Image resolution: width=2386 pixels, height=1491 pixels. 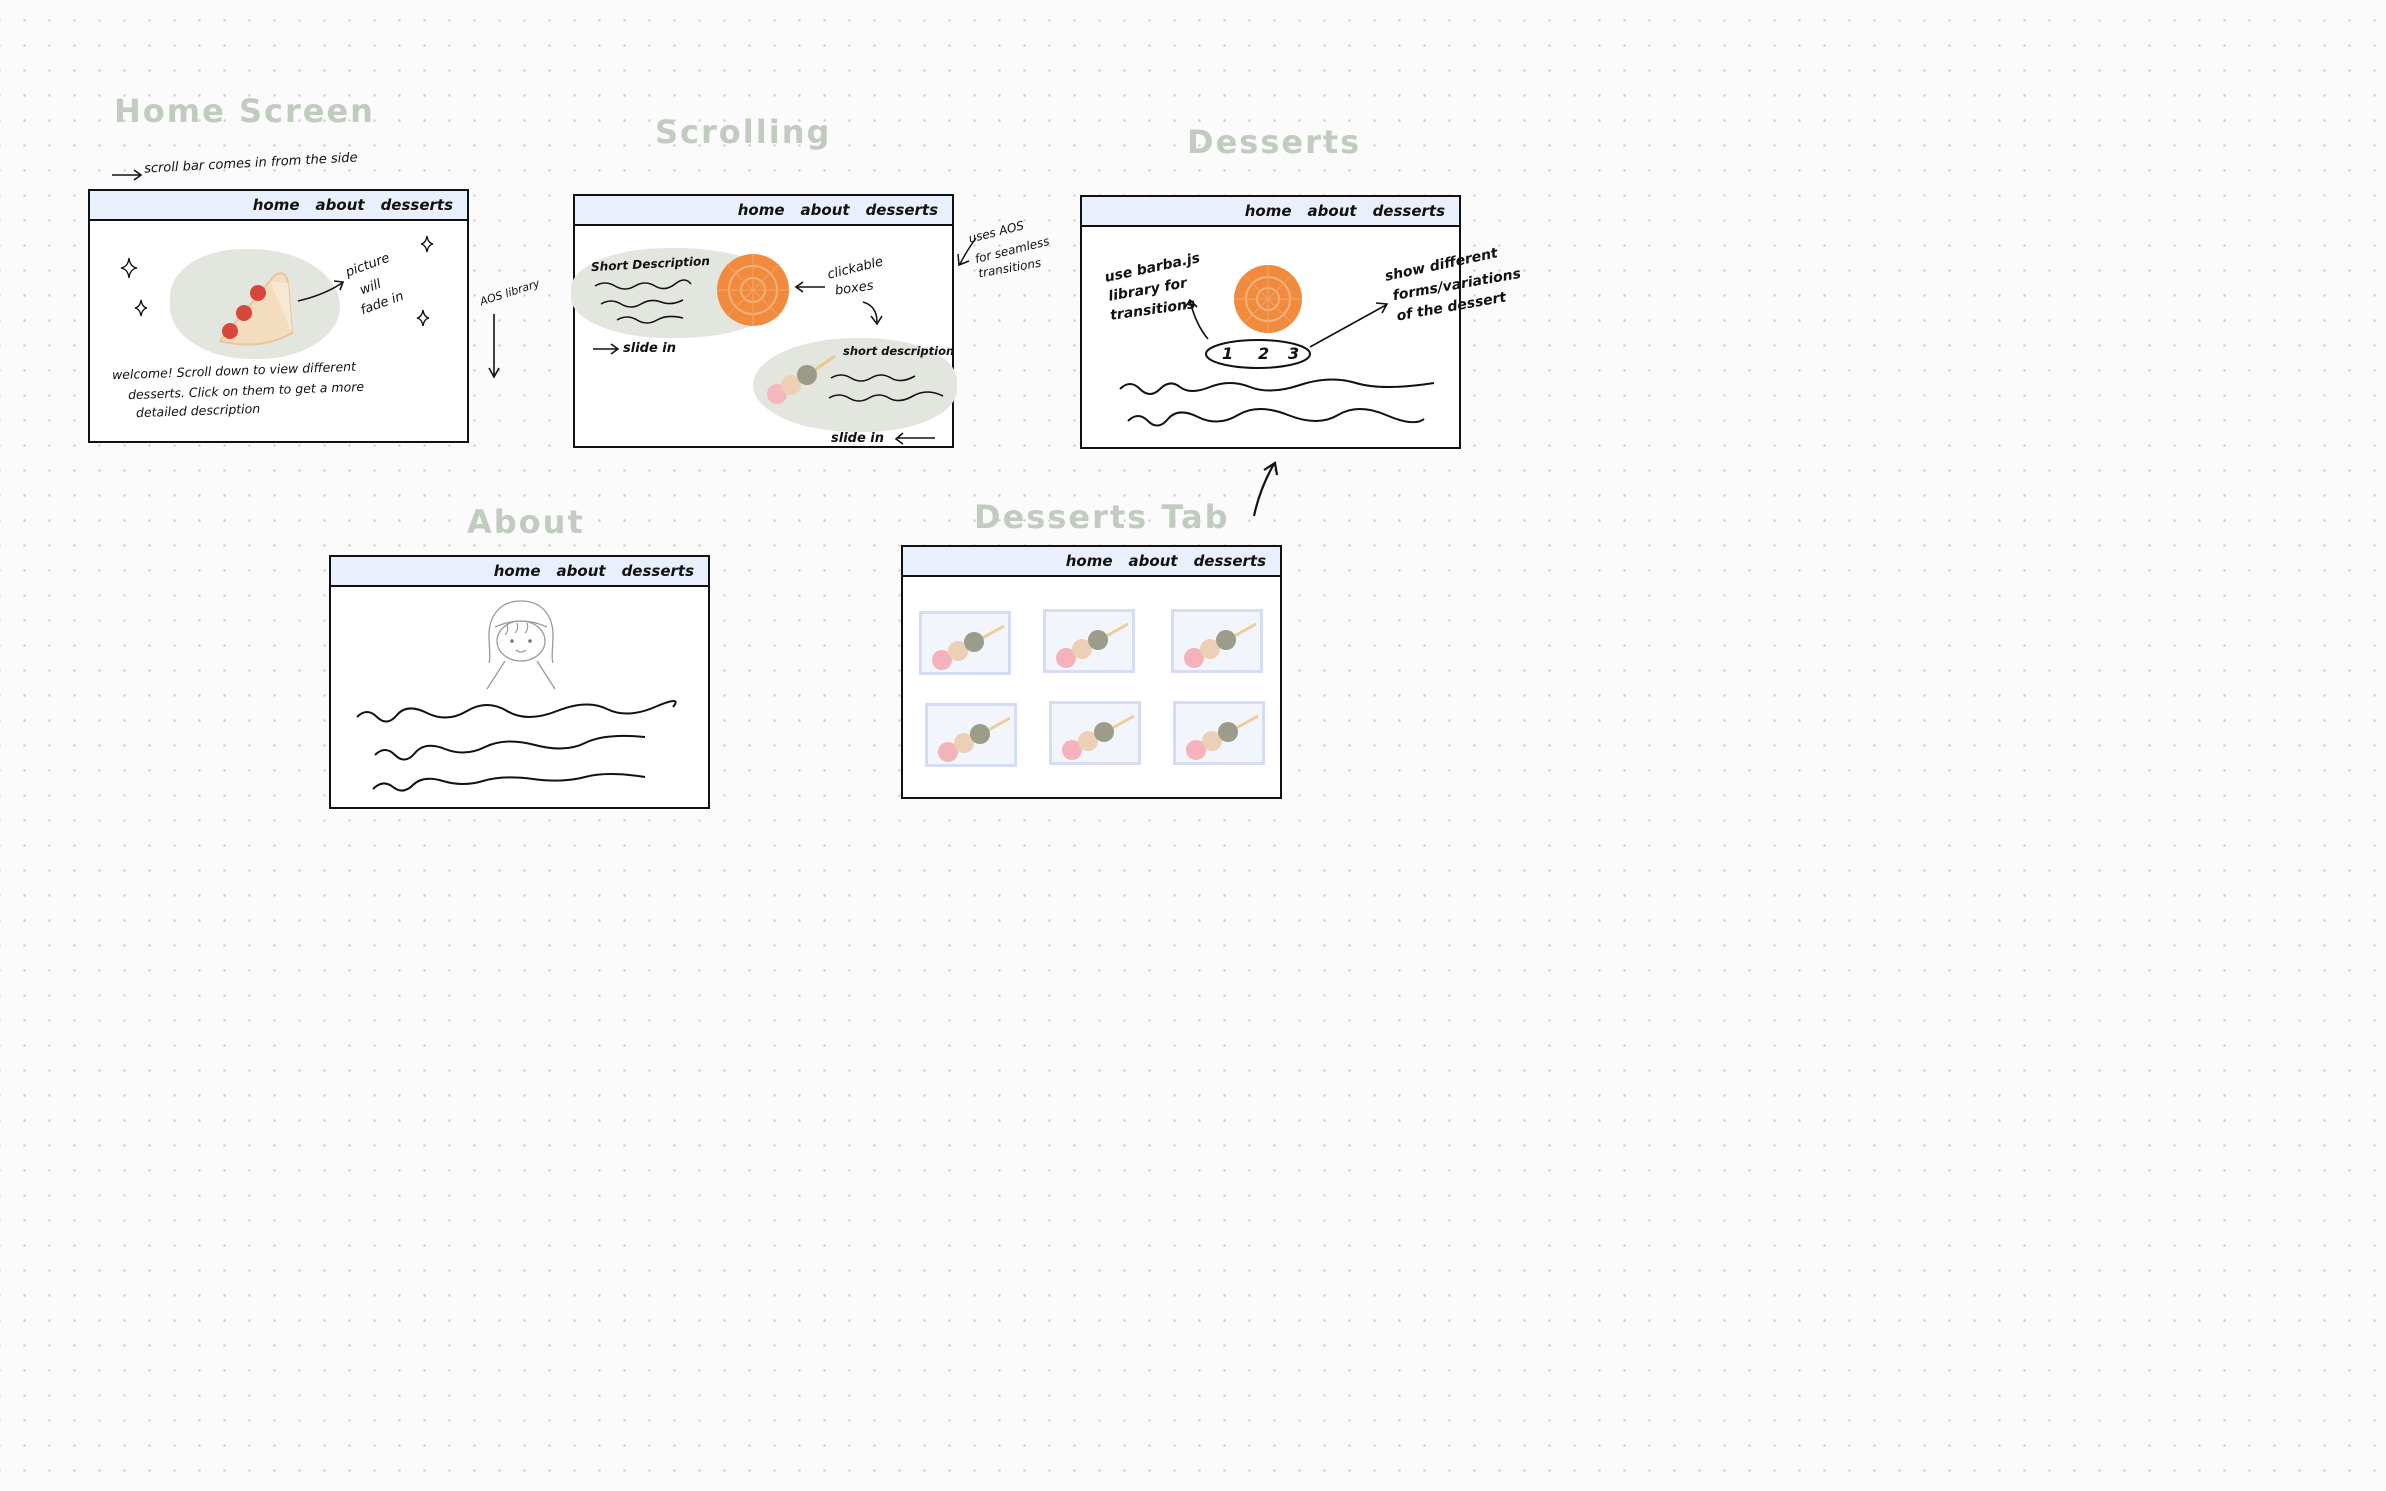 What do you see at coordinates (244, 111) in the screenshot?
I see `title-home-screen: Home Screen` at bounding box center [244, 111].